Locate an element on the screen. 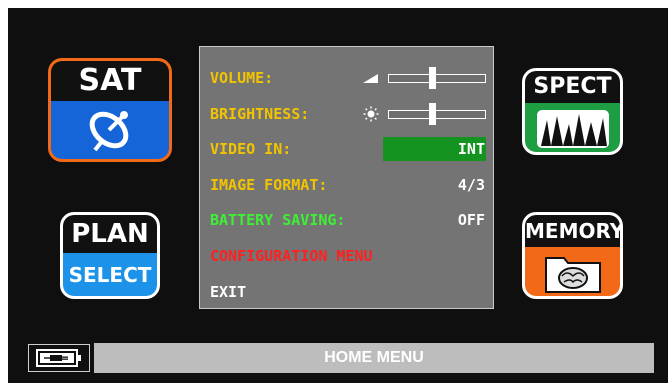 This screenshot has width=671, height=385. memory-label: MEMORY is located at coordinates (572, 231).